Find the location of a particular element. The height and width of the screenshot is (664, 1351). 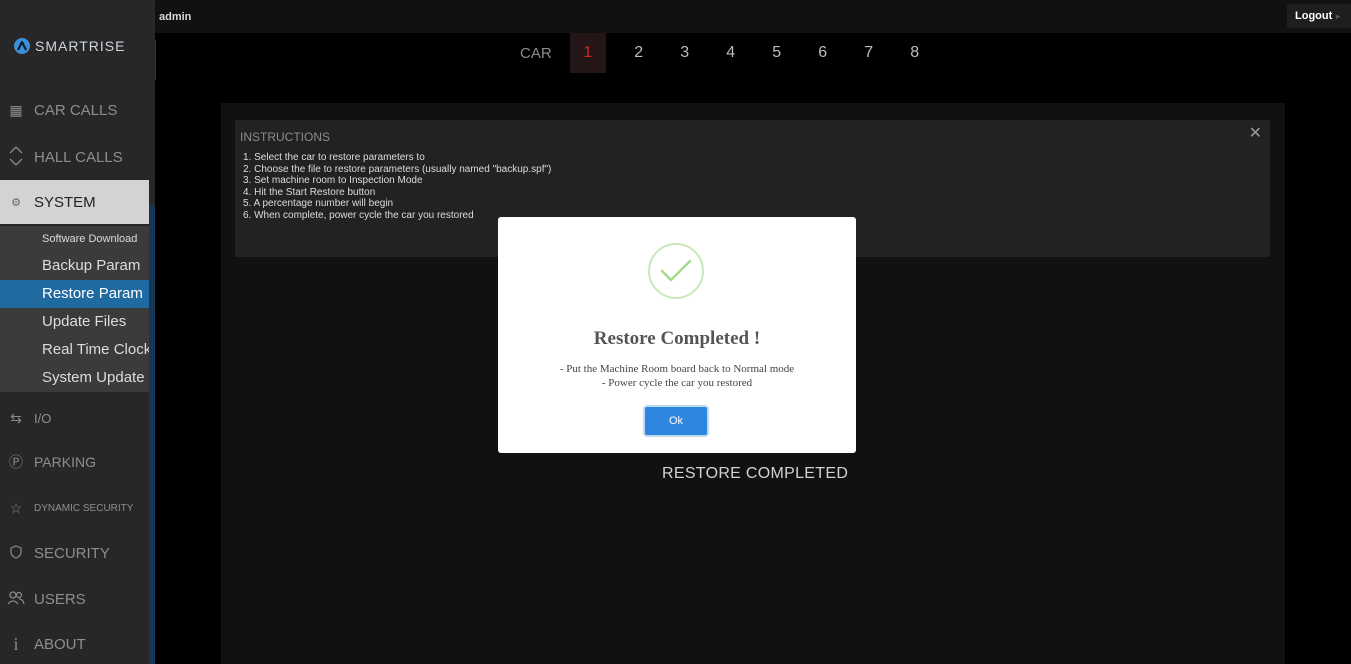

sidebar-item-label: SECURITY is located at coordinates (72, 553).